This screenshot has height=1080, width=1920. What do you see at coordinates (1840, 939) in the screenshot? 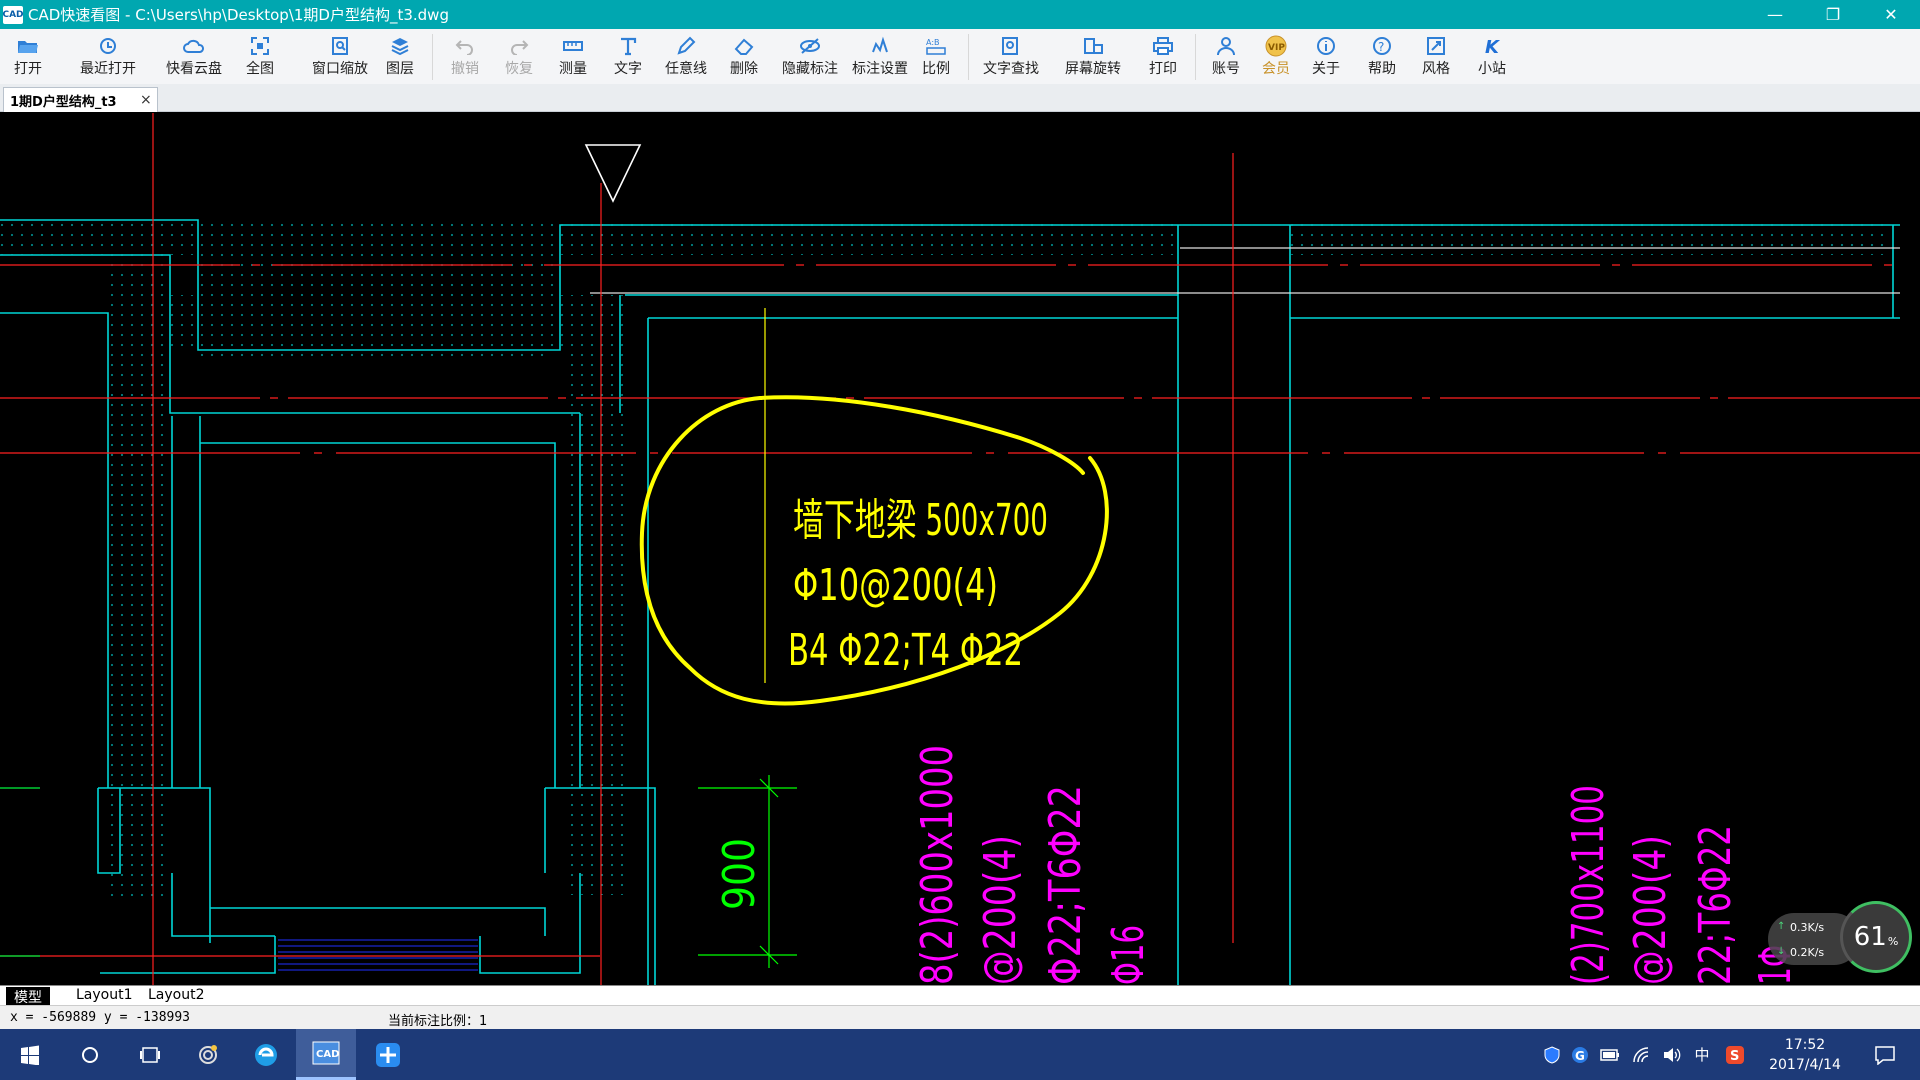
I see `network-speed-widget: ↑ 0.3K/s ↓ 0.2K/s 61%` at bounding box center [1840, 939].